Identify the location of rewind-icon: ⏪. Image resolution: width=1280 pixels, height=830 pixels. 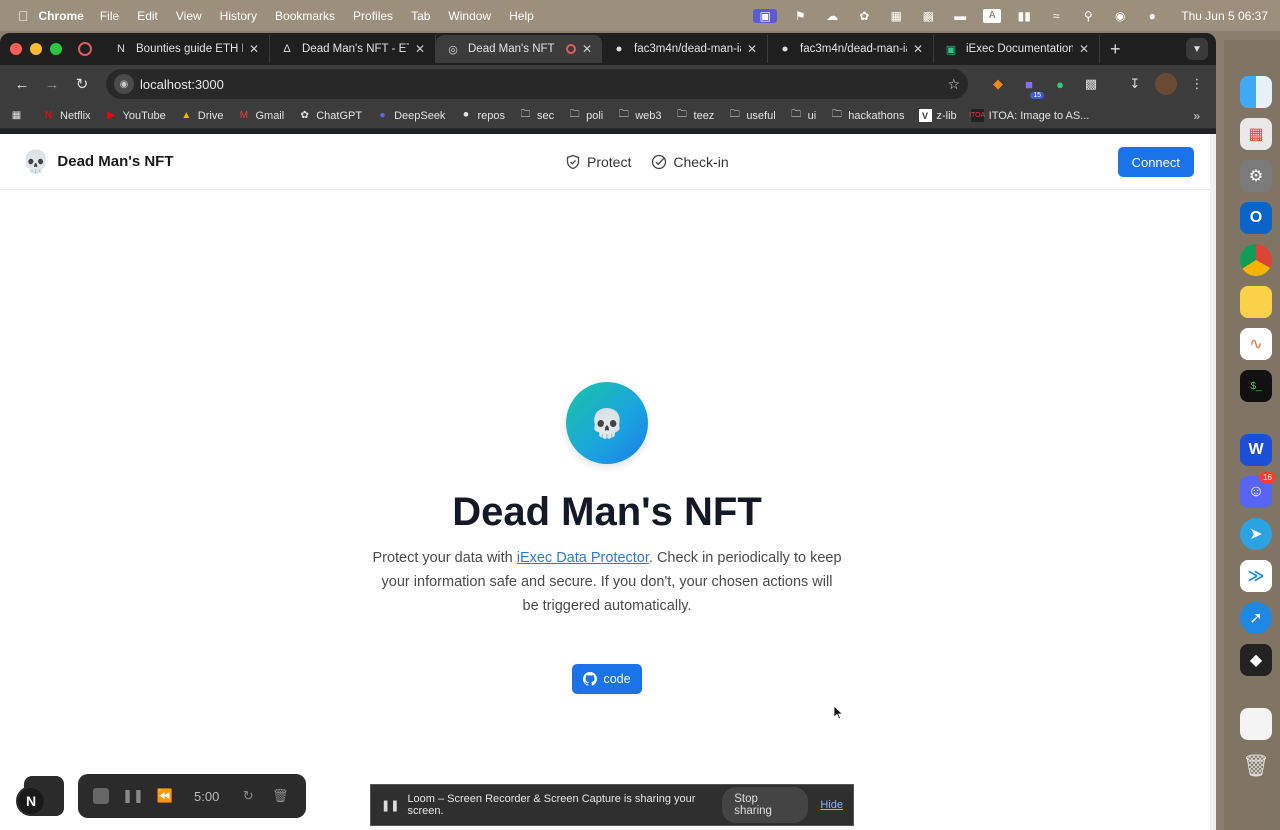
(165, 796).